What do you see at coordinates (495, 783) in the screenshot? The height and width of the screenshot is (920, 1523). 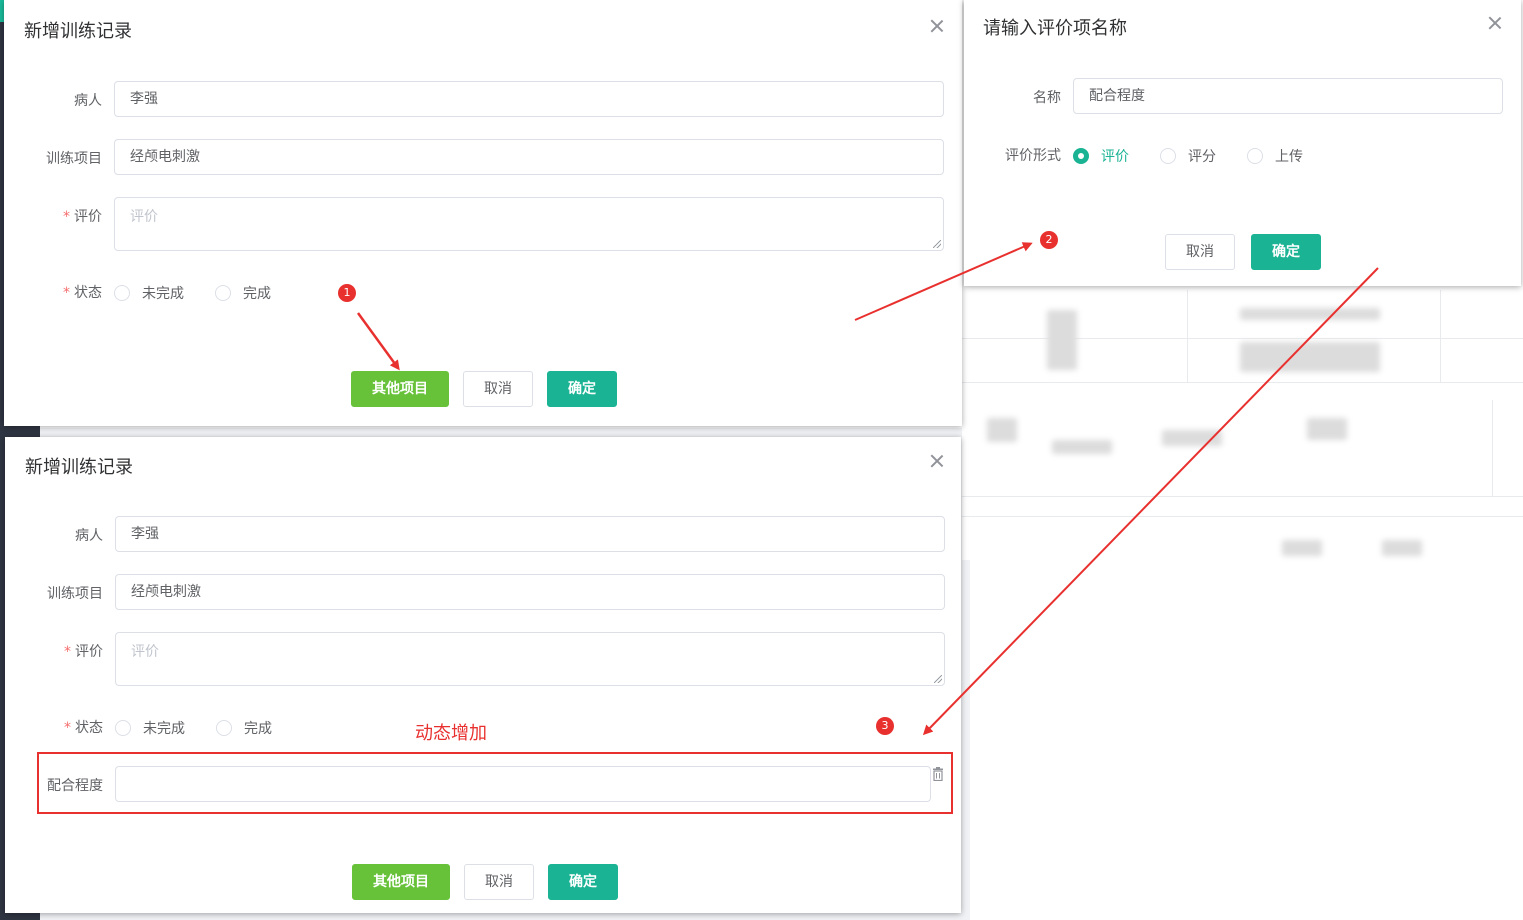 I see `dynamic-field-highlight-box` at bounding box center [495, 783].